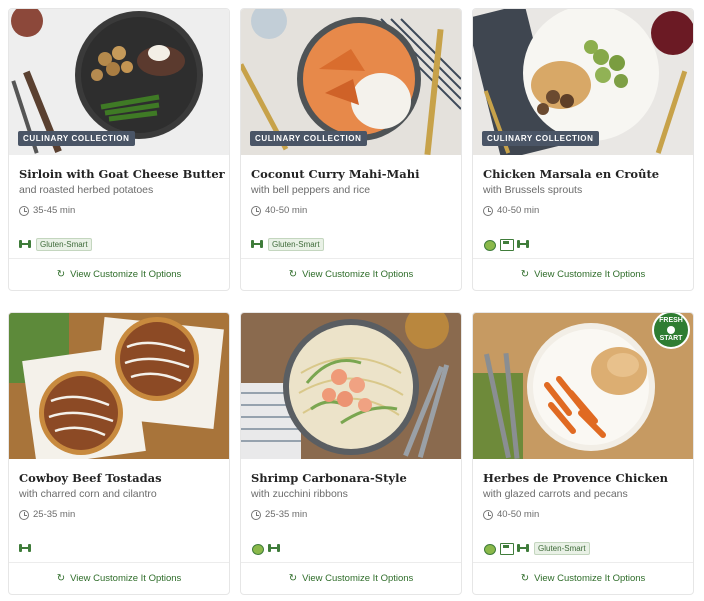  What do you see at coordinates (88, 494) in the screenshot?
I see `meal-subtitle: with charred corn and cilantro` at bounding box center [88, 494].